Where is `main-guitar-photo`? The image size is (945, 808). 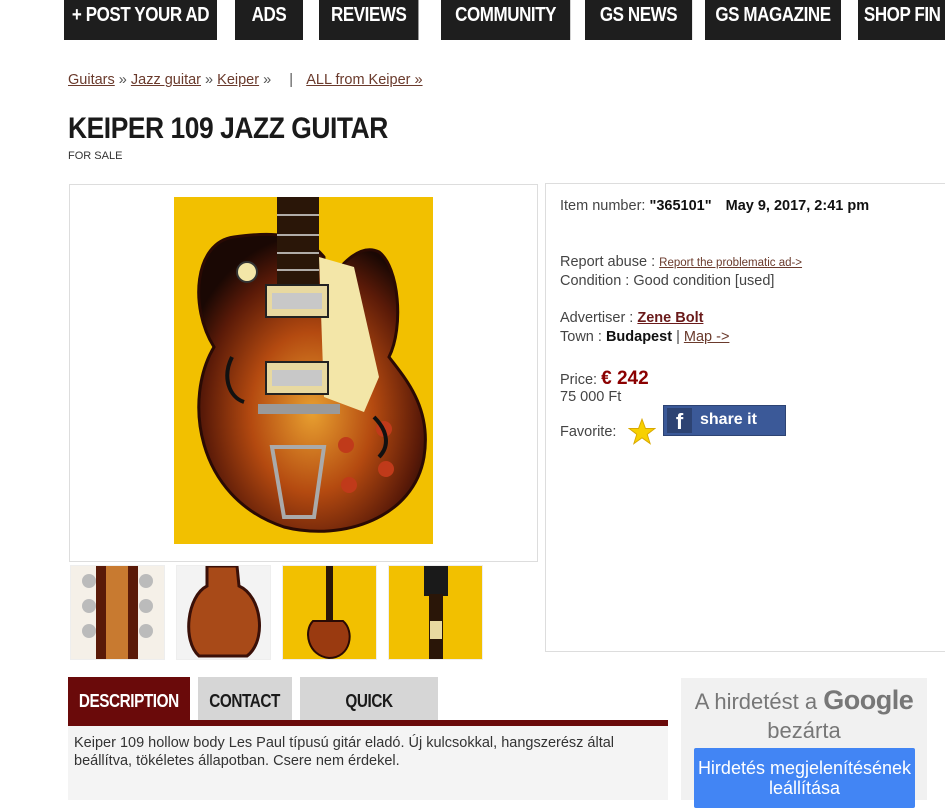
main-guitar-photo is located at coordinates (303, 370).